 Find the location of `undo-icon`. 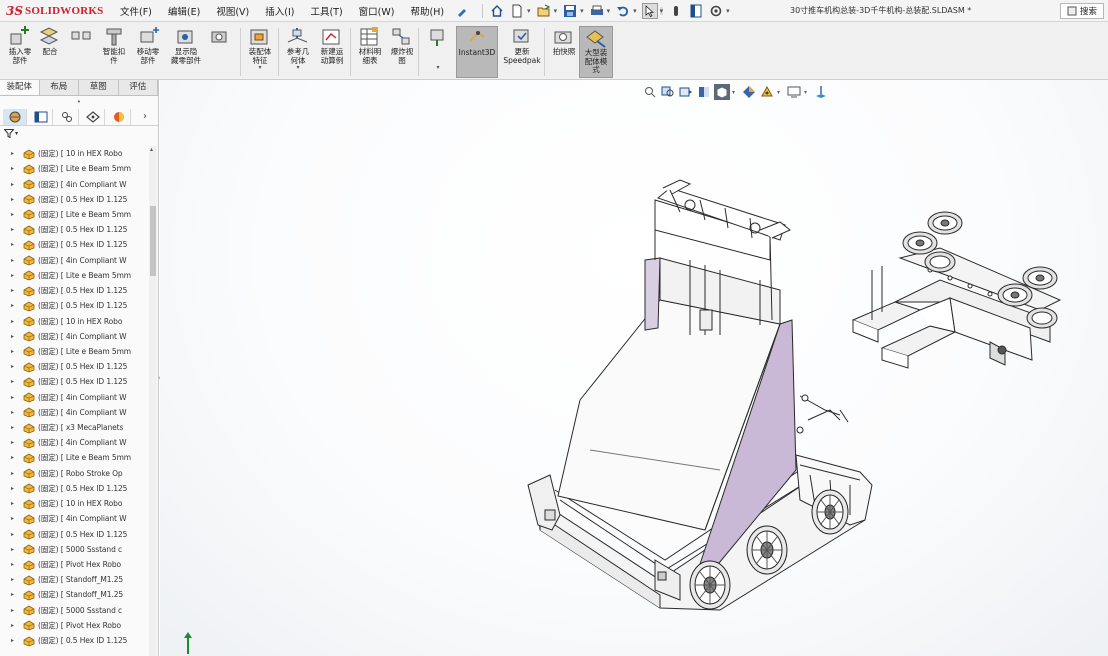

undo-icon is located at coordinates (623, 11).